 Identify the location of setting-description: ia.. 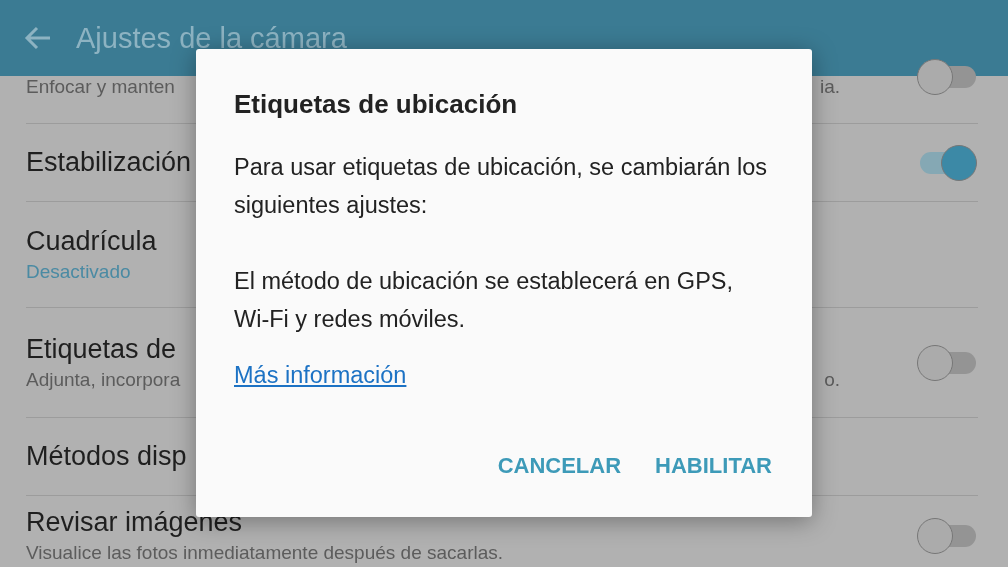
(829, 87).